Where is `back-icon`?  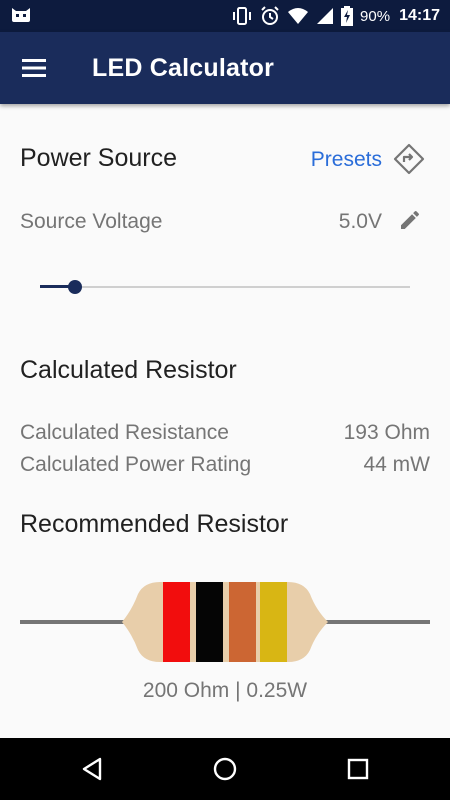
back-icon is located at coordinates (92, 769).